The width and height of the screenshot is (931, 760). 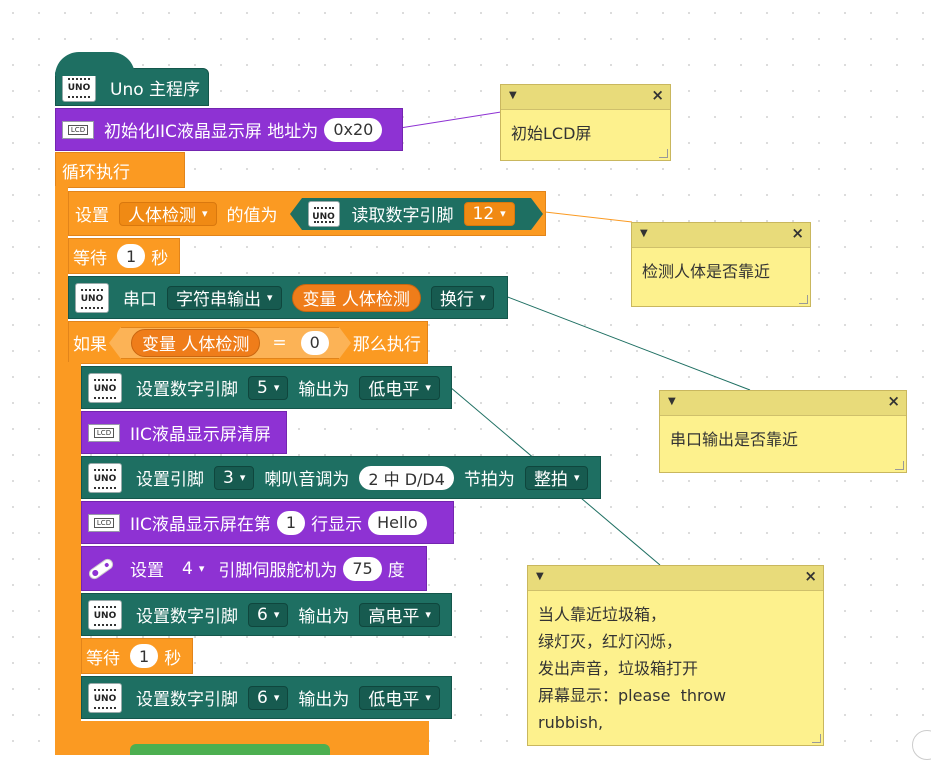 I want to click on digital-write-block: UNO 设置数字引脚 5 输出为 低电平, so click(x=266, y=387).